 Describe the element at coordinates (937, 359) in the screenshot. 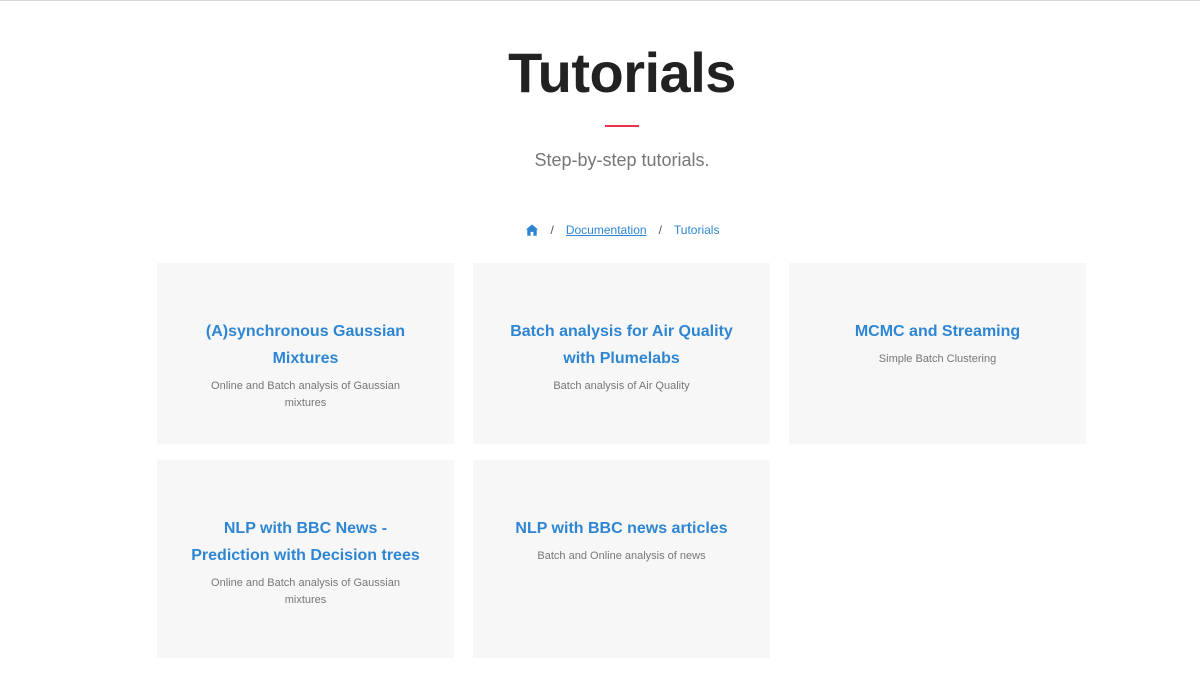

I see `card-description: Simple Batch Clustering` at that location.